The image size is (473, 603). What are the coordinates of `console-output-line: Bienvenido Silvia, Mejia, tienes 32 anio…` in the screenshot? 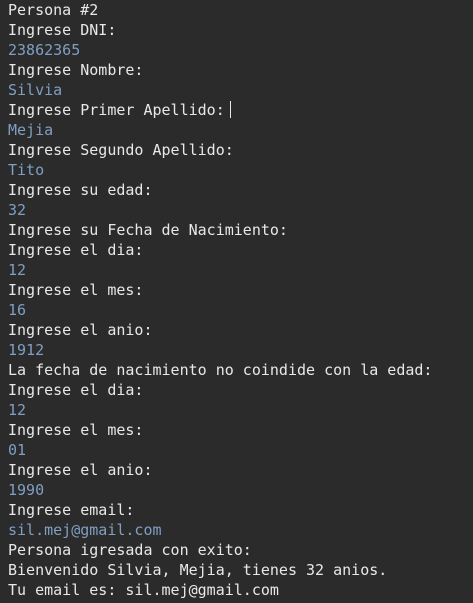 It's located at (240, 570).